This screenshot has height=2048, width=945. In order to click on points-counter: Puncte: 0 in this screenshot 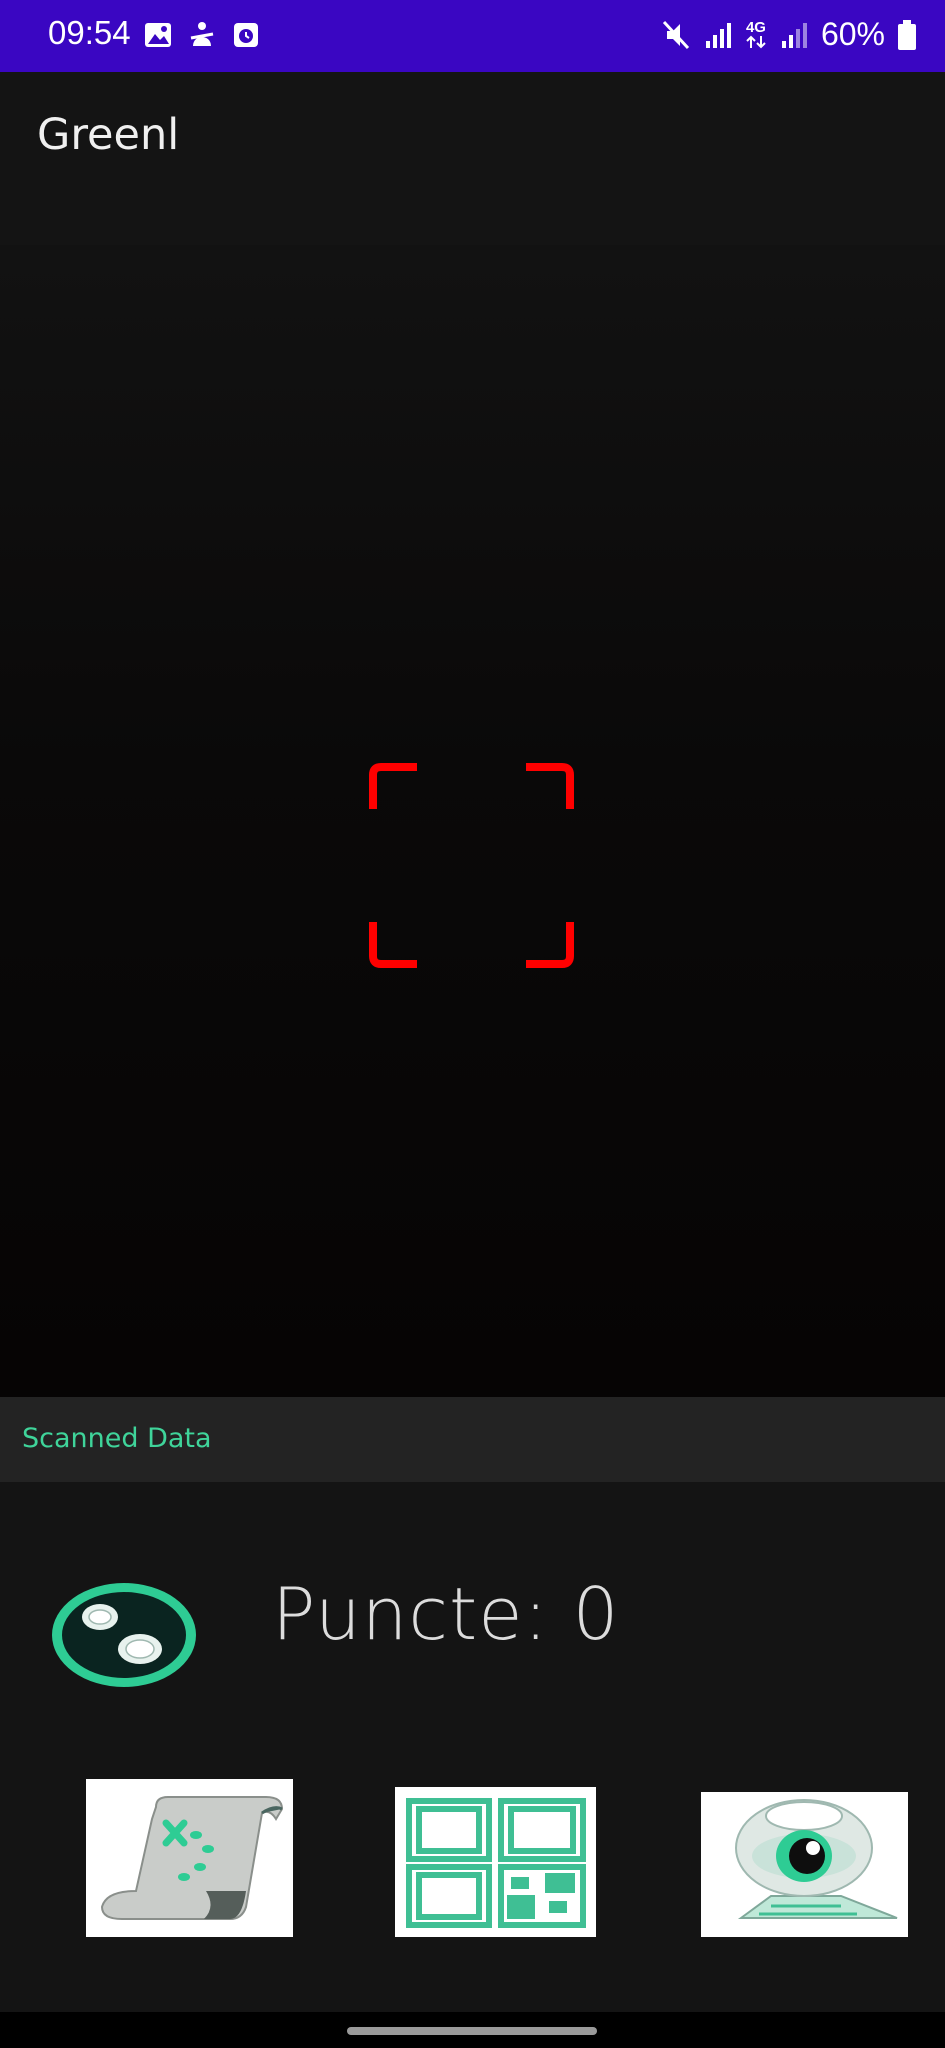, I will do `click(446, 1614)`.